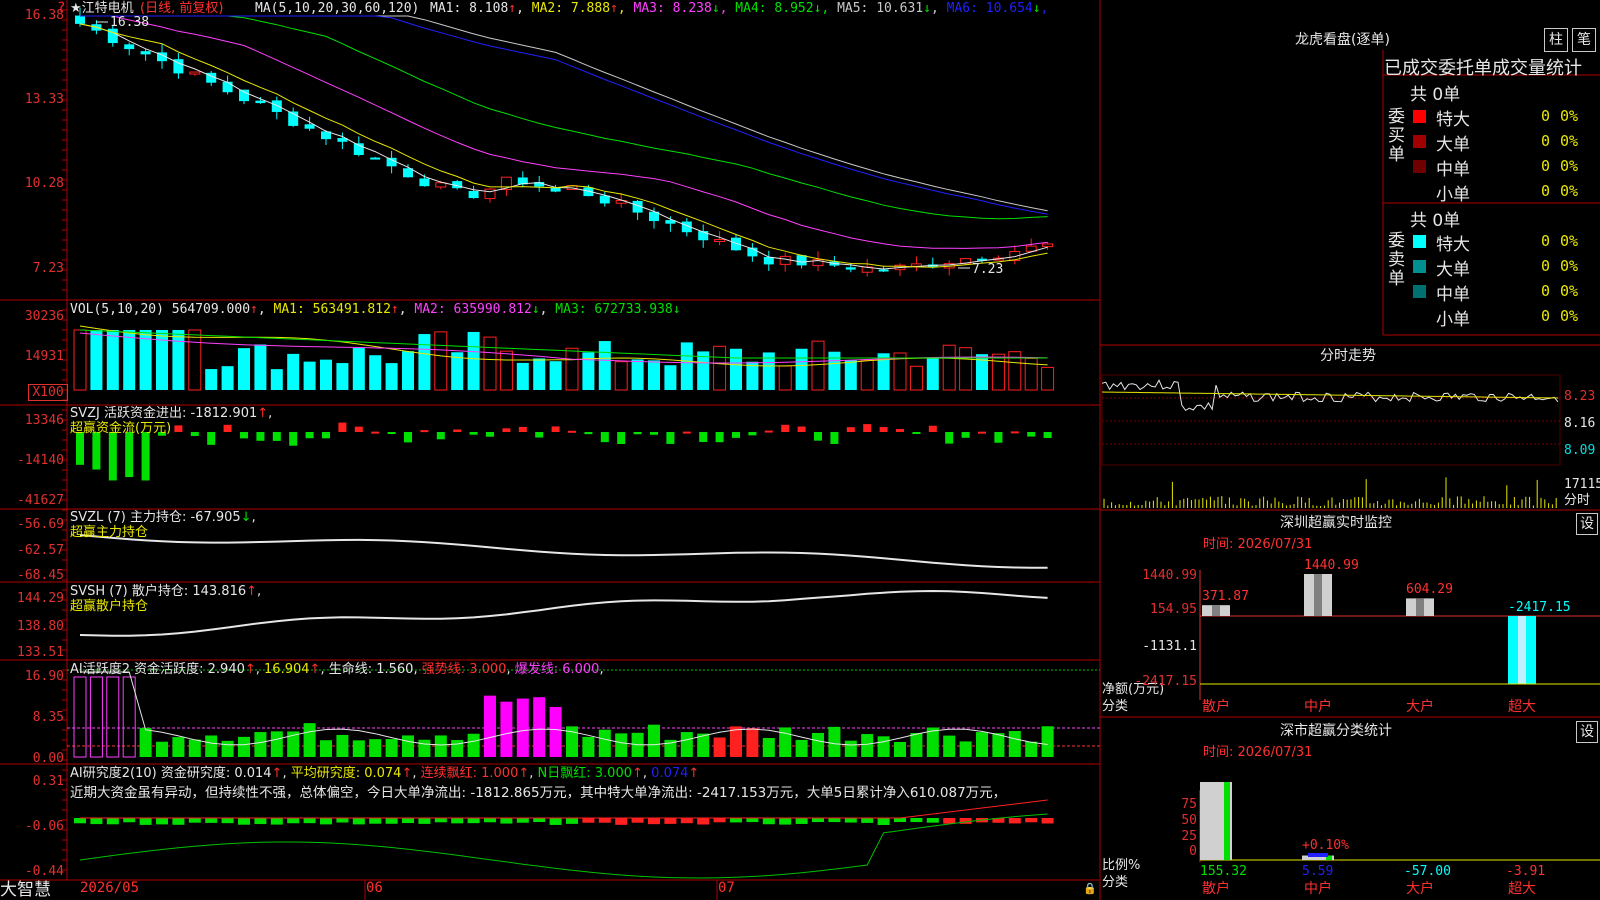  I want to click on ma-line, so click(564, 113).